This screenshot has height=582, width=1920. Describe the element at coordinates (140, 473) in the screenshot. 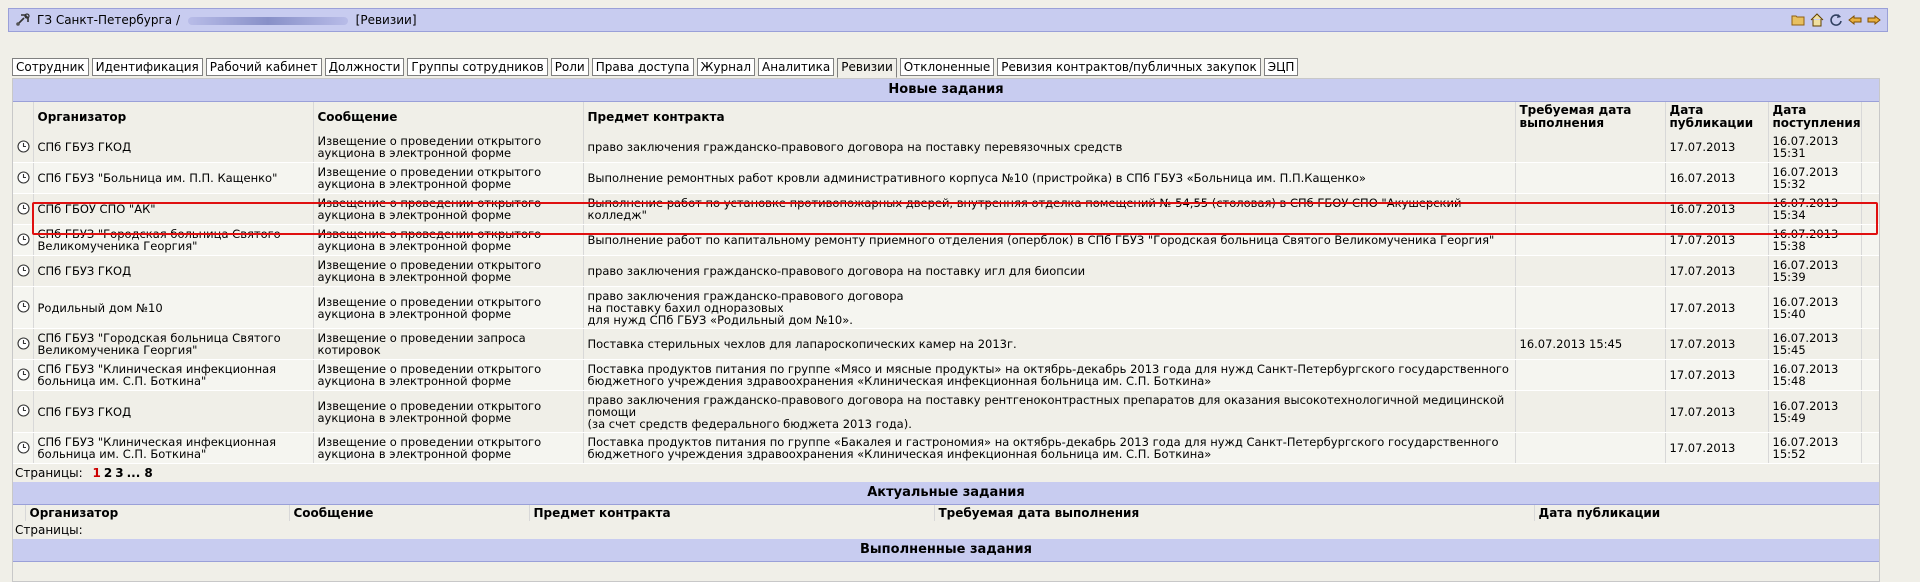

I see `page-link: ... 8` at that location.